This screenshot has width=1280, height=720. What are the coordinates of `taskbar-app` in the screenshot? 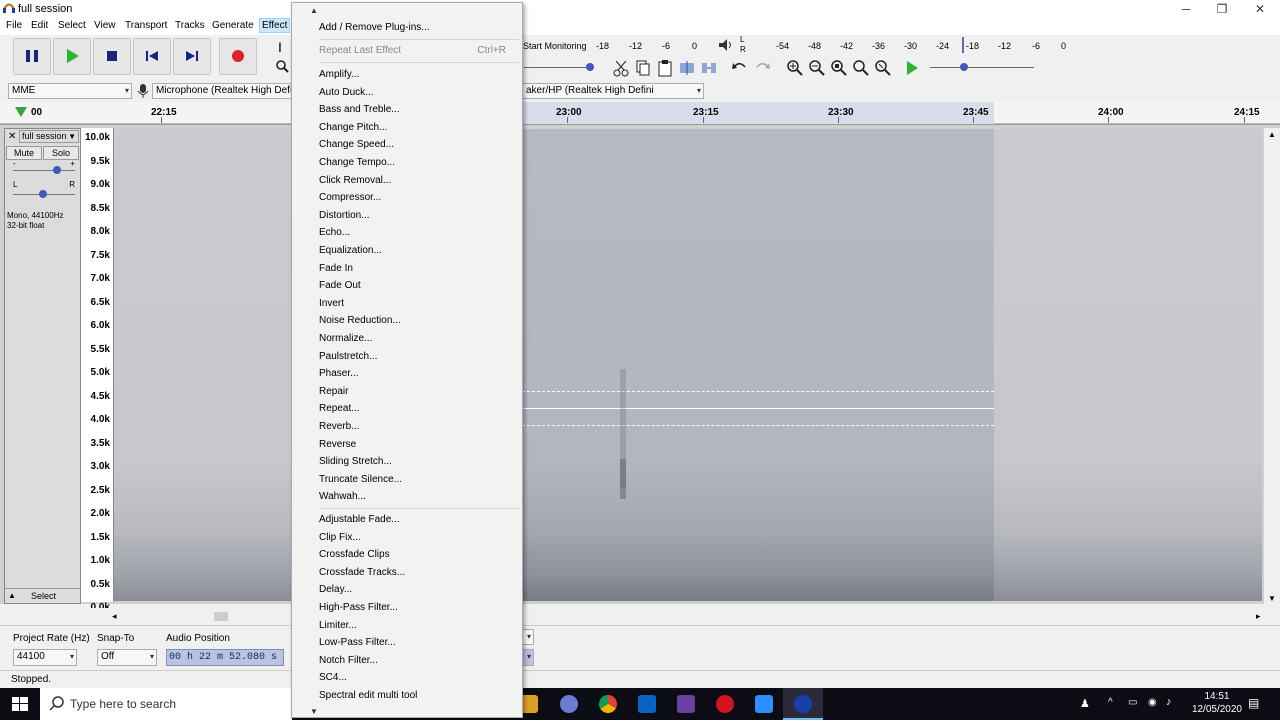 It's located at (569, 704).